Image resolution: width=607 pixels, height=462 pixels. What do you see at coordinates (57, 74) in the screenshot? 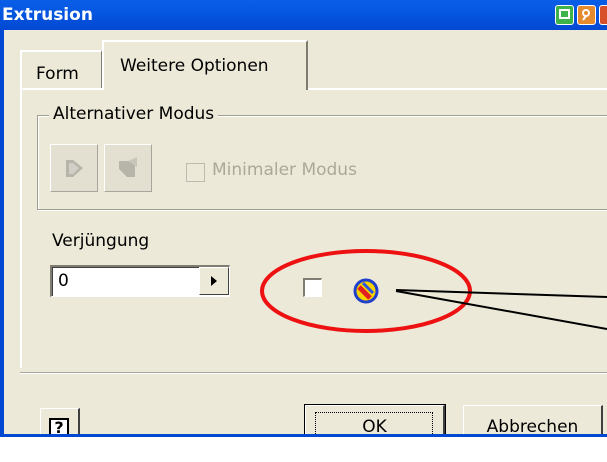
I see `tab-form-label: Form` at bounding box center [57, 74].